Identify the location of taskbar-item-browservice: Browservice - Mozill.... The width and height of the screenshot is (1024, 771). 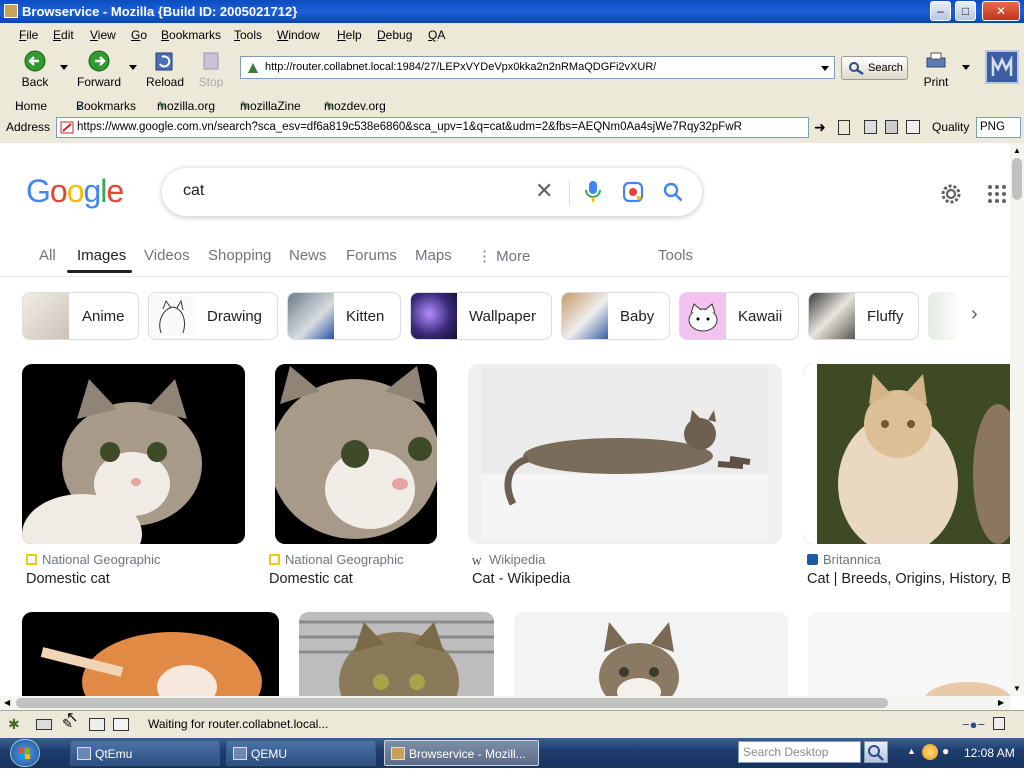
(461, 753).